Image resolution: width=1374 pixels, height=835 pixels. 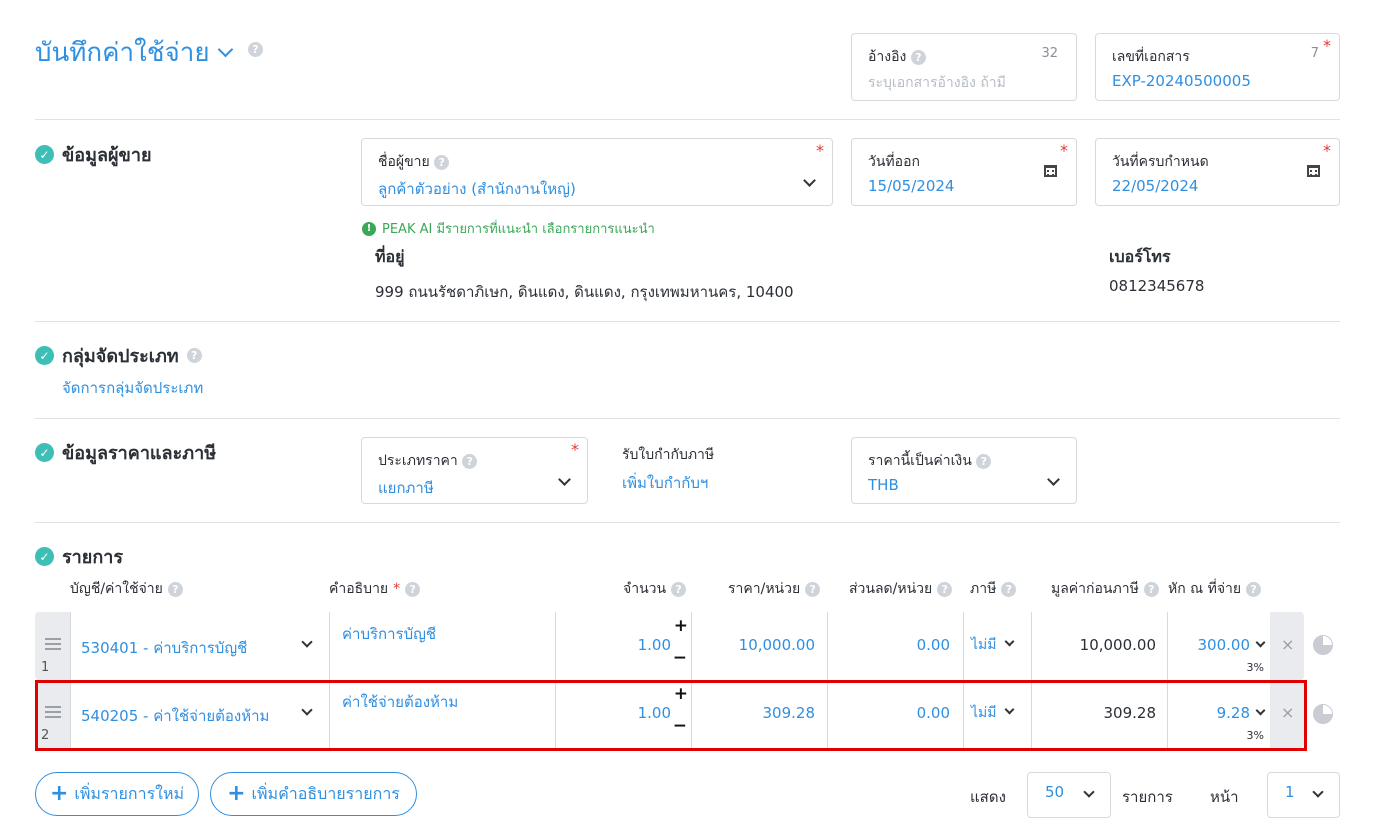 What do you see at coordinates (122, 53) in the screenshot?
I see `page-title: บันทึกค่าใช้จ่าย` at bounding box center [122, 53].